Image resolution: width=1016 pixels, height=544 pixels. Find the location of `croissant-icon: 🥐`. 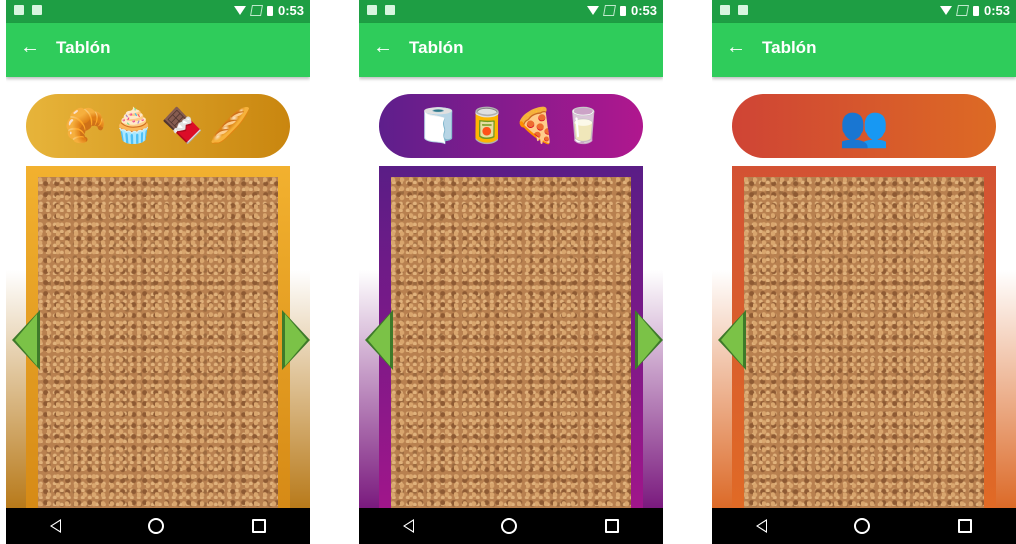

croissant-icon: 🥐 is located at coordinates (85, 126).